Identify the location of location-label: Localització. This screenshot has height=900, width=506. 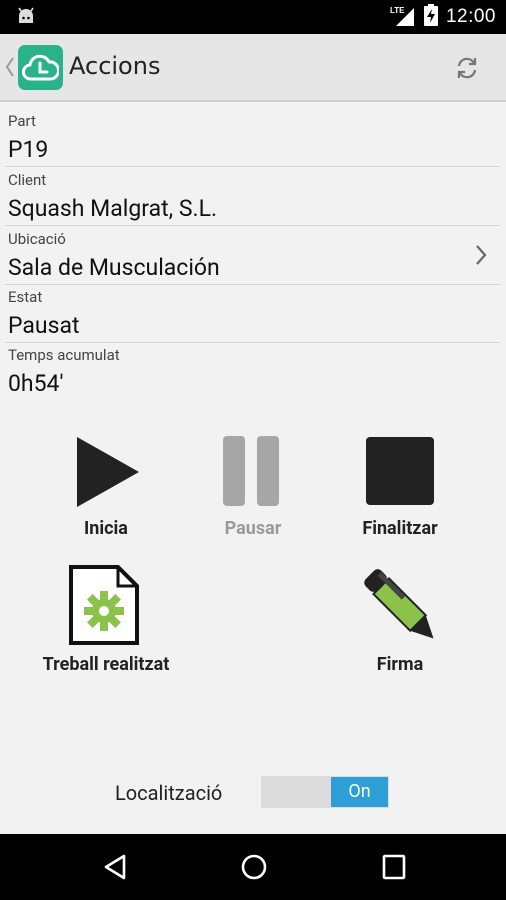
(169, 793).